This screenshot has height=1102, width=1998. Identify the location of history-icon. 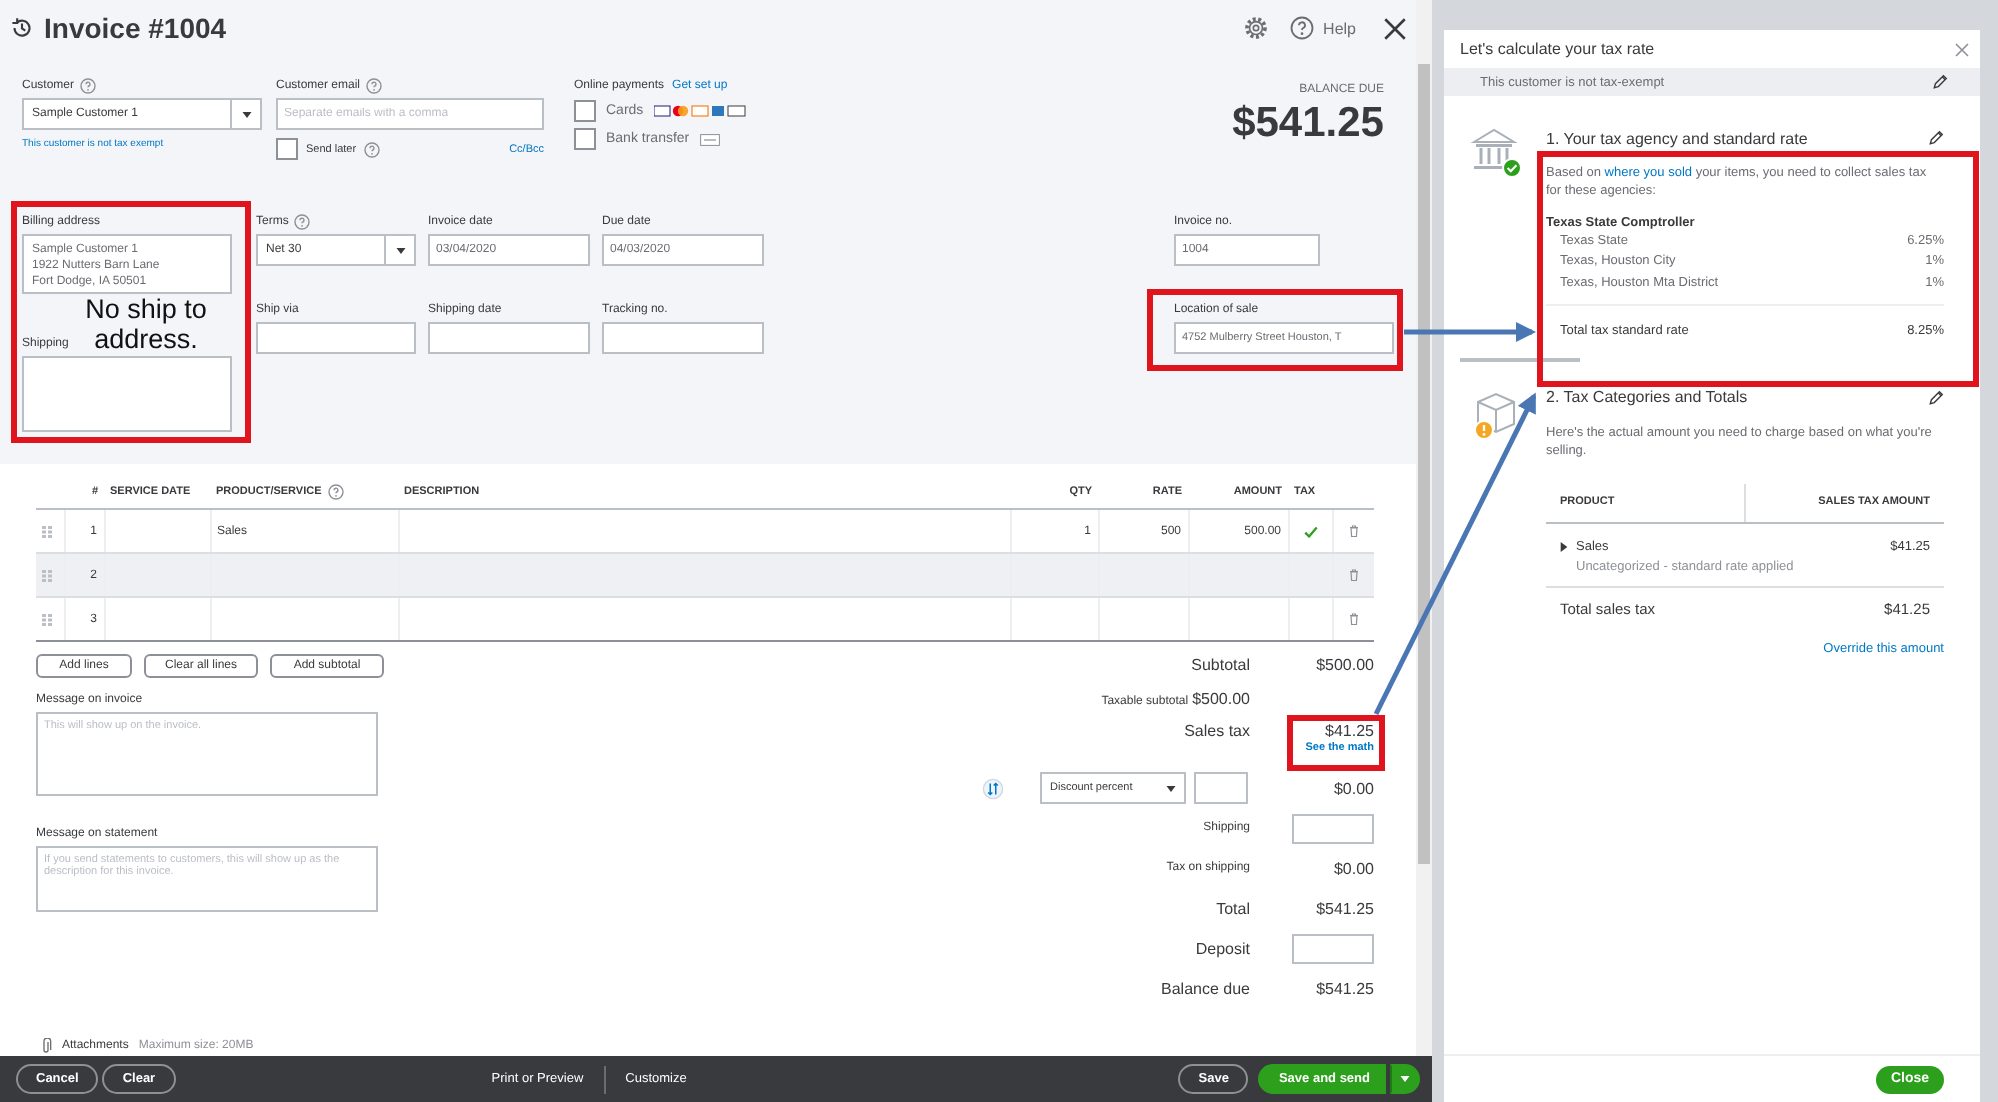
(22, 28).